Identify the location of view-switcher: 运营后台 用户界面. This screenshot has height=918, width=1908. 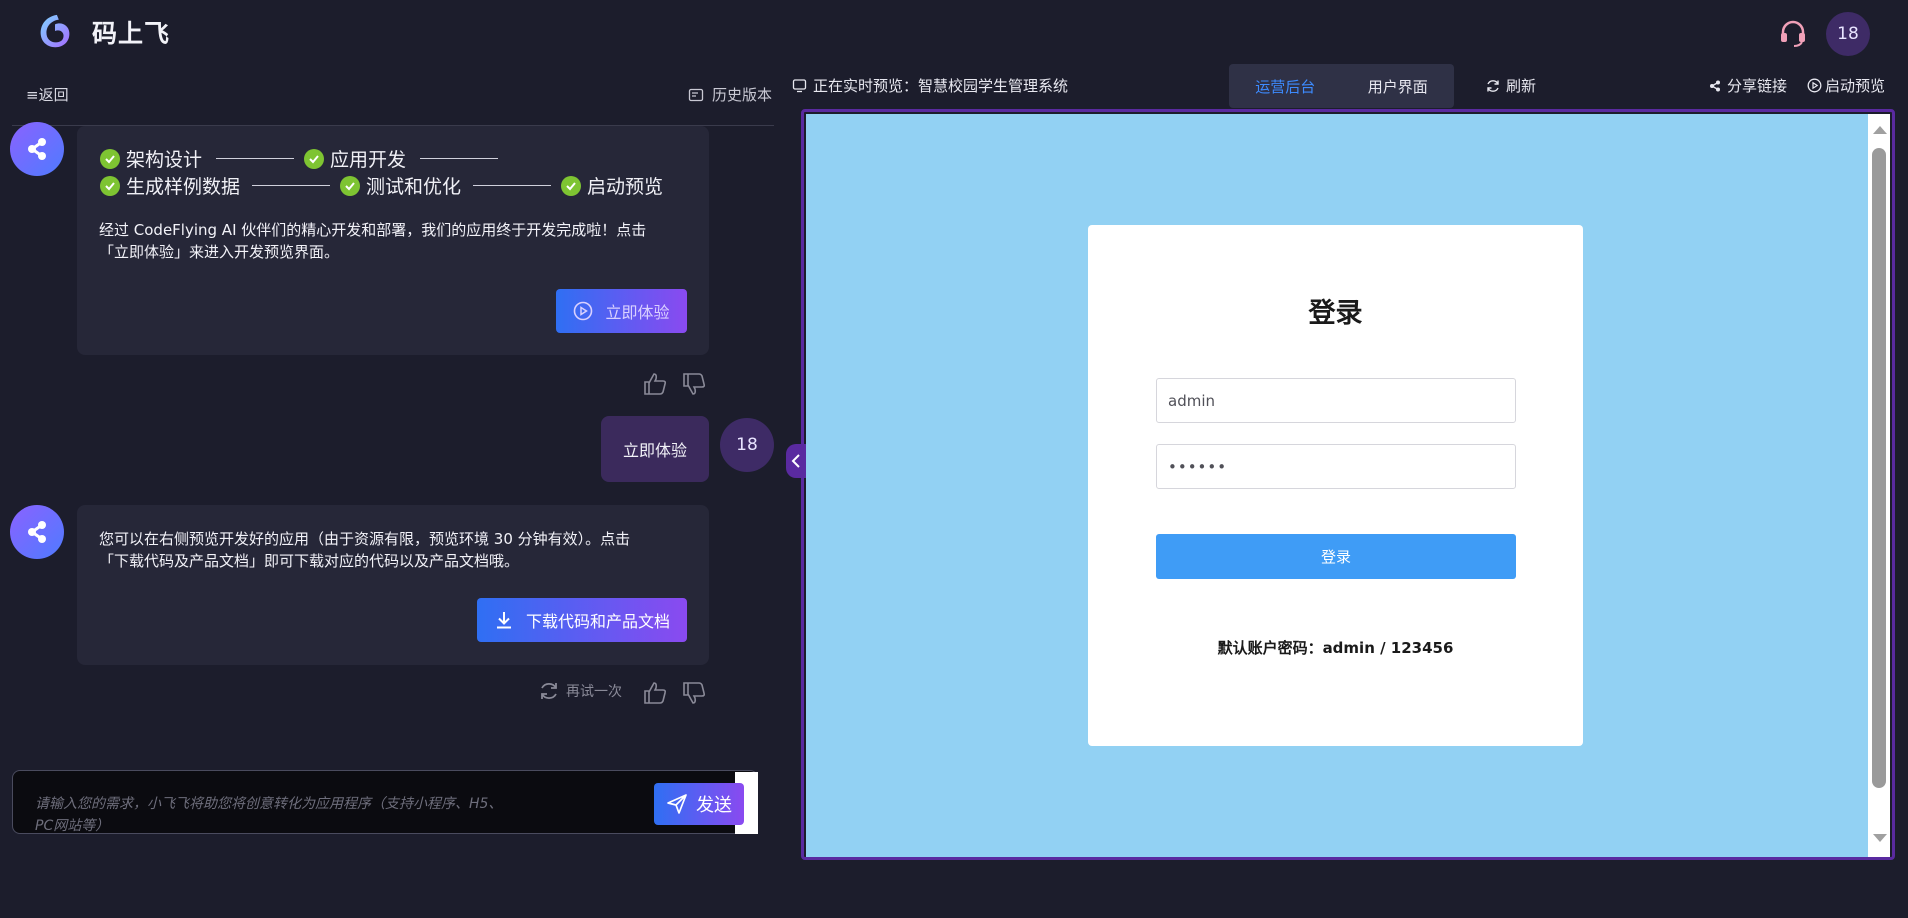
(1341, 86).